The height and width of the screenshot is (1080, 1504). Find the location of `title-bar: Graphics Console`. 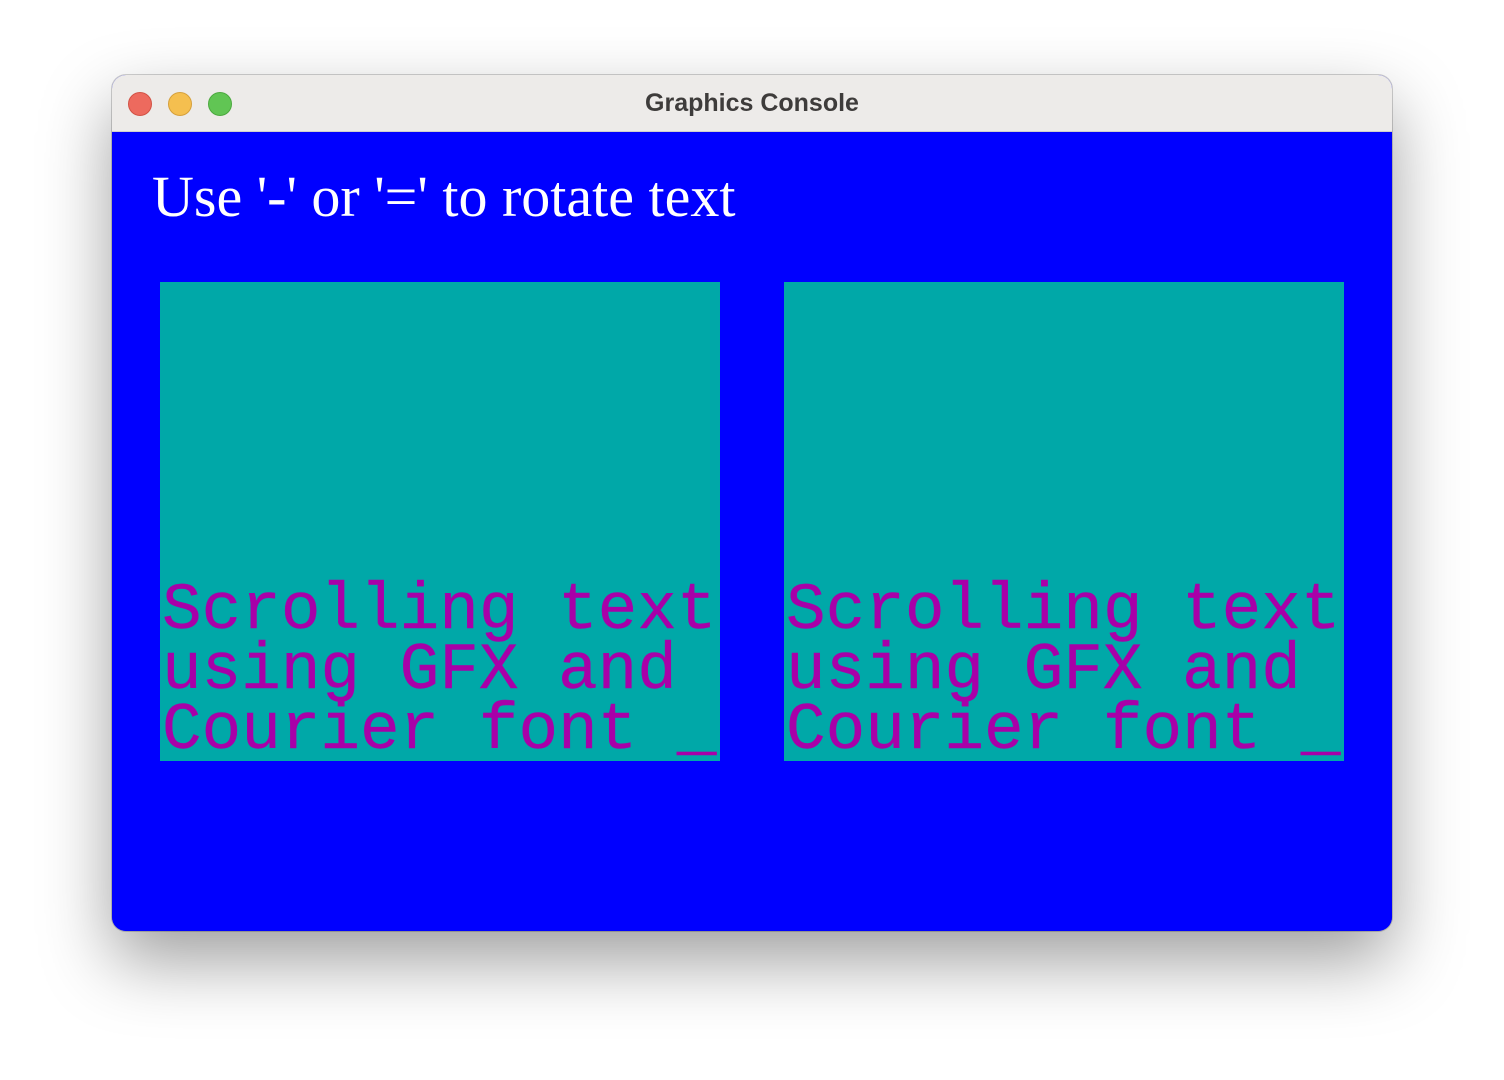

title-bar: Graphics Console is located at coordinates (752, 103).